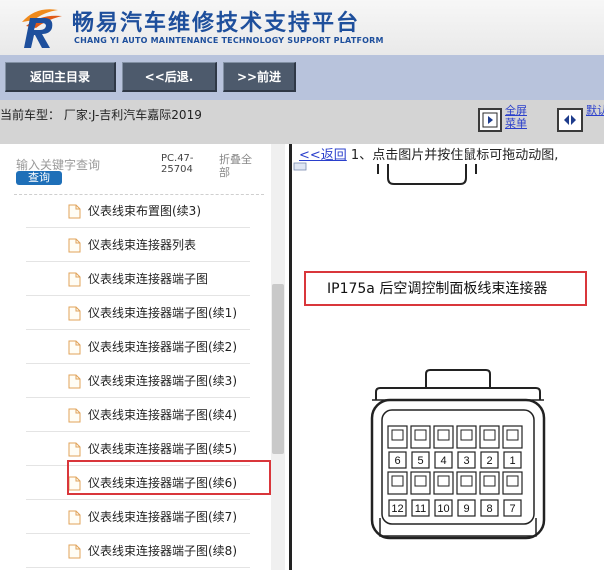  Describe the element at coordinates (420, 509) in the screenshot. I see `pin-number: 11` at that location.